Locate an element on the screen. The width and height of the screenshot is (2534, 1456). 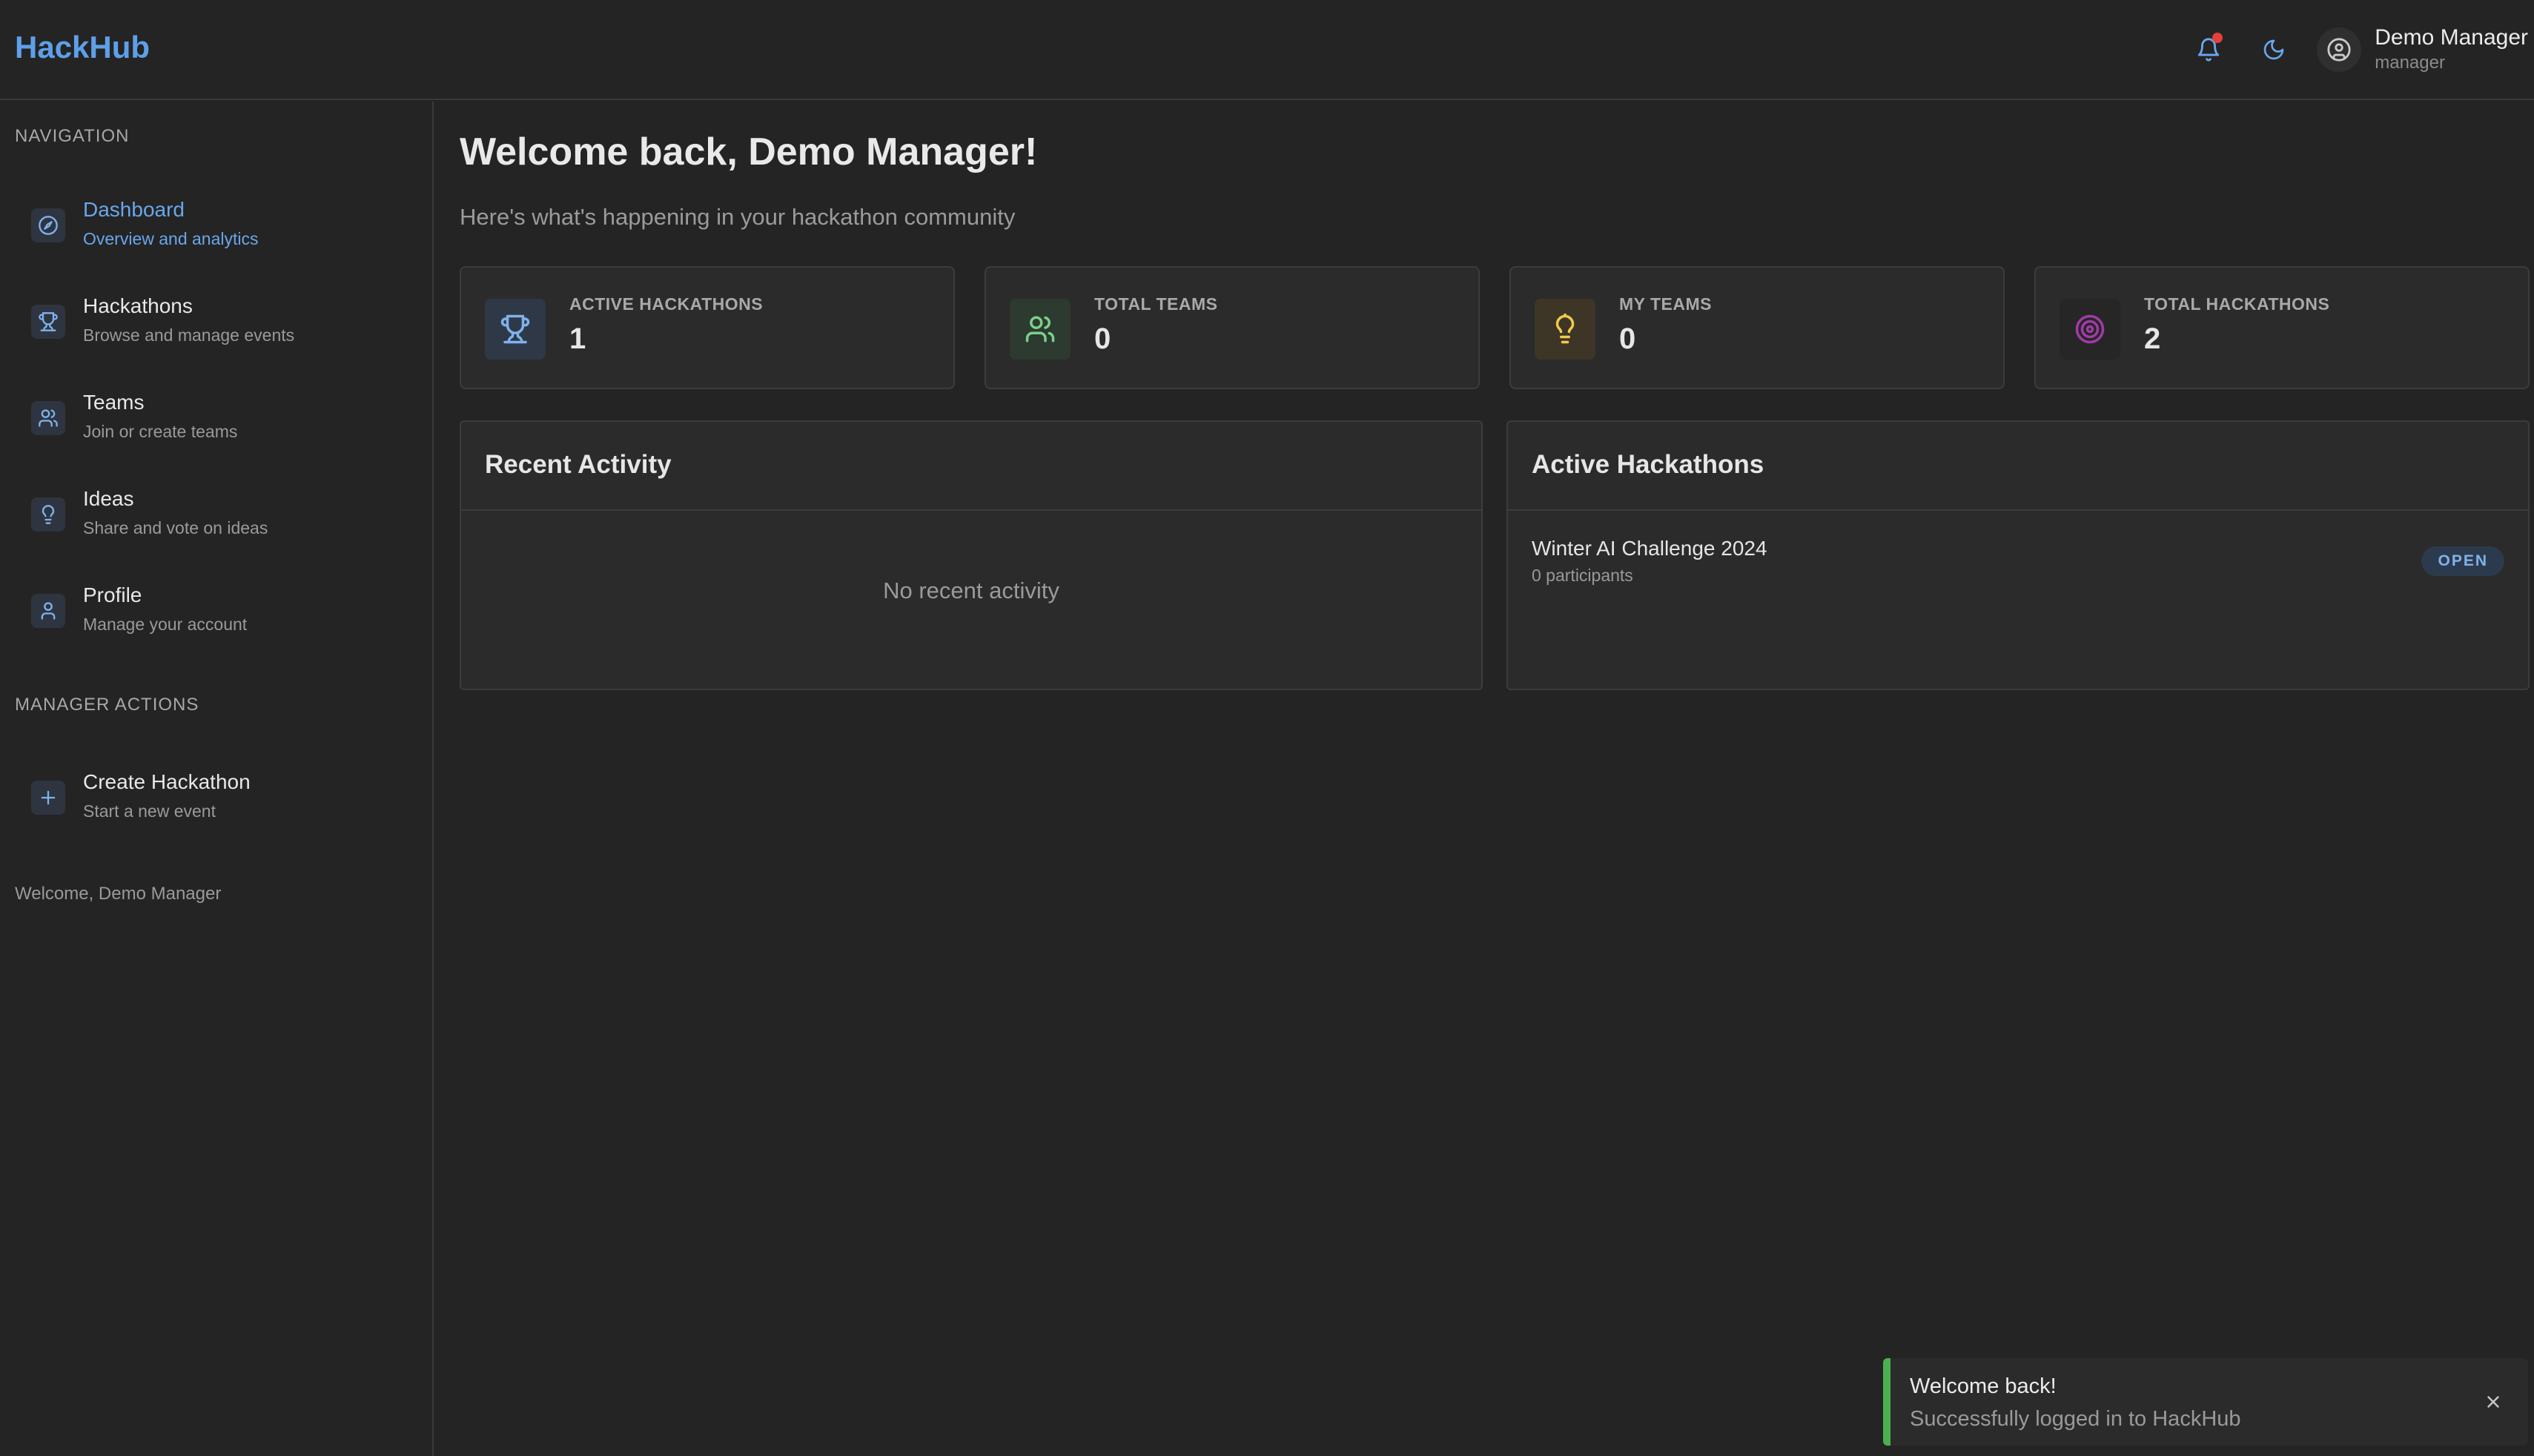
user-circle-icon is located at coordinates (2339, 50).